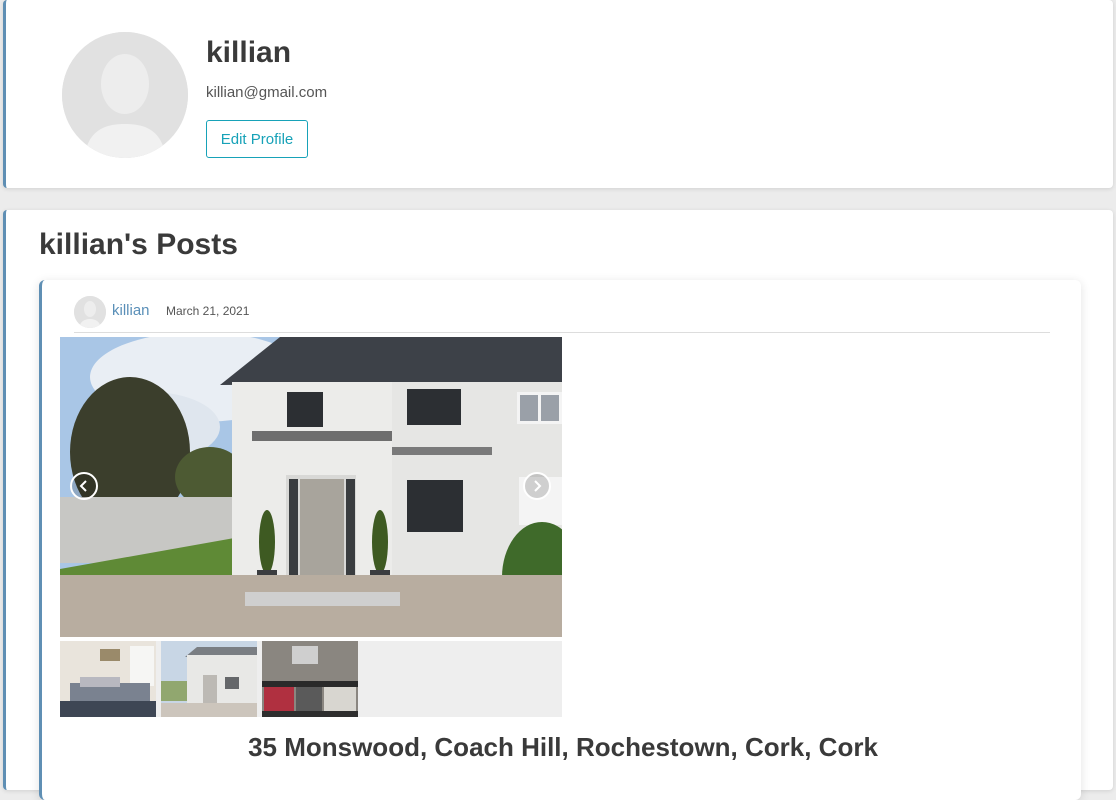 The height and width of the screenshot is (800, 1116). I want to click on chevron-left-icon, so click(83, 486).